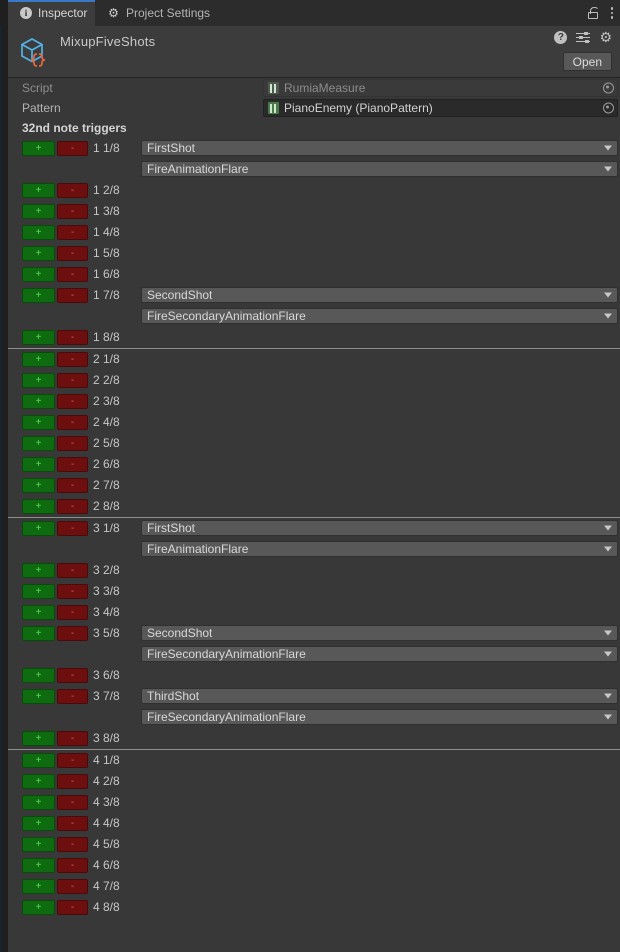 The image size is (620, 952). I want to click on object-field-pattern-value: PianoEnemy (PianoPattern), so click(358, 108).